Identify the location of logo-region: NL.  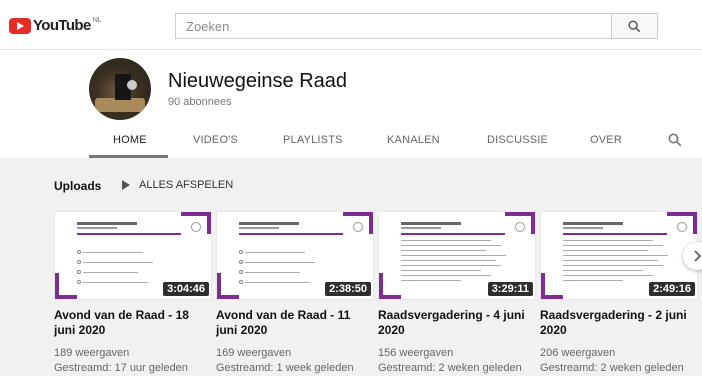
(97, 20).